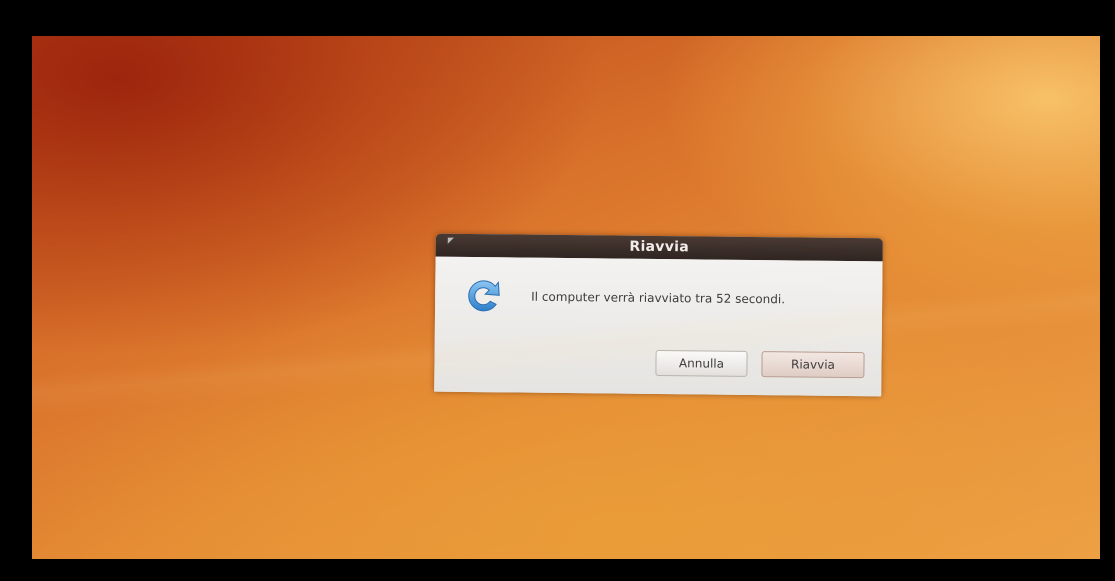  I want to click on cancel-button: Annulla, so click(701, 363).